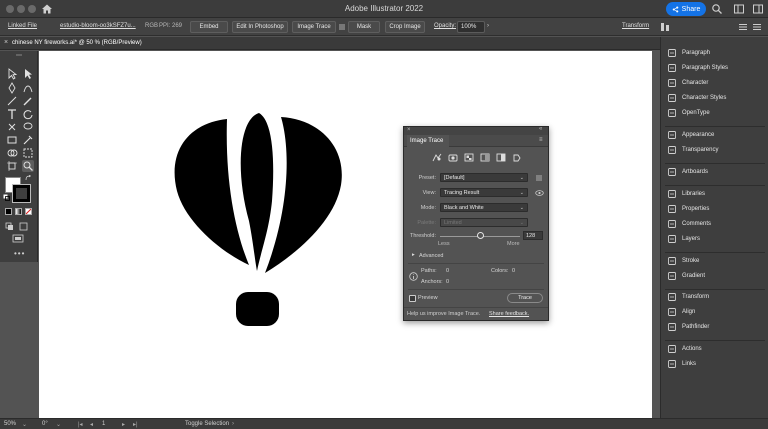 The width and height of the screenshot is (768, 429). Describe the element at coordinates (714, 209) in the screenshot. I see `panel-item-properties: Properties` at that location.